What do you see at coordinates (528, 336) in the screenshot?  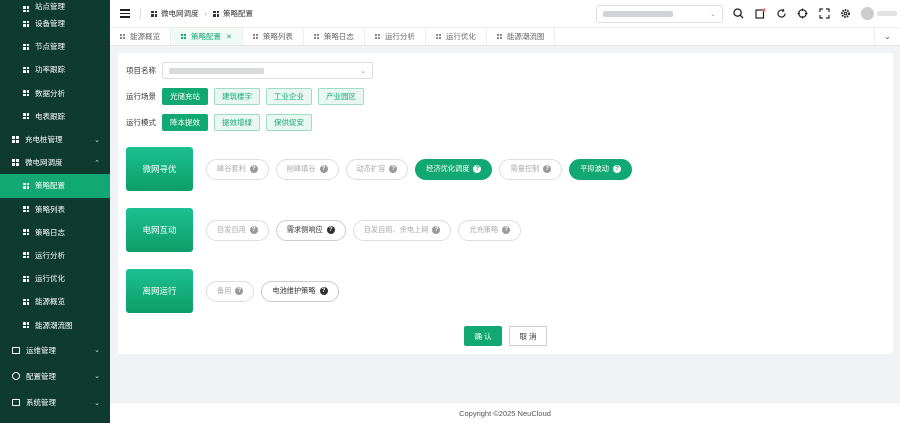 I see `cancel-button: 取 消` at bounding box center [528, 336].